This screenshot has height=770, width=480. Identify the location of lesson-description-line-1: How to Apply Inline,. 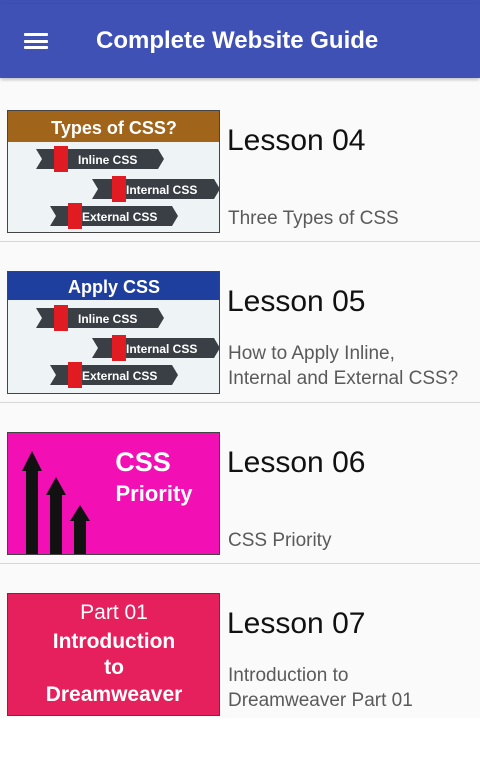
(311, 353).